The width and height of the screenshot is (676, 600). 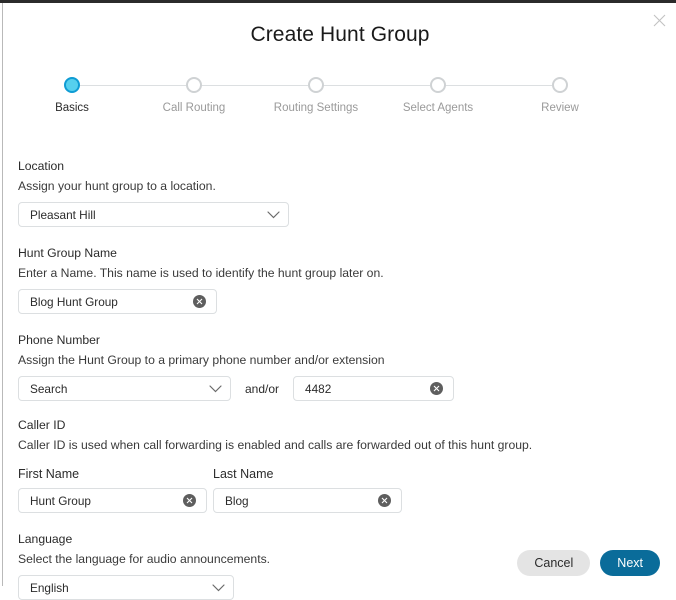 I want to click on page-left-edge-line, so click(x=2, y=294).